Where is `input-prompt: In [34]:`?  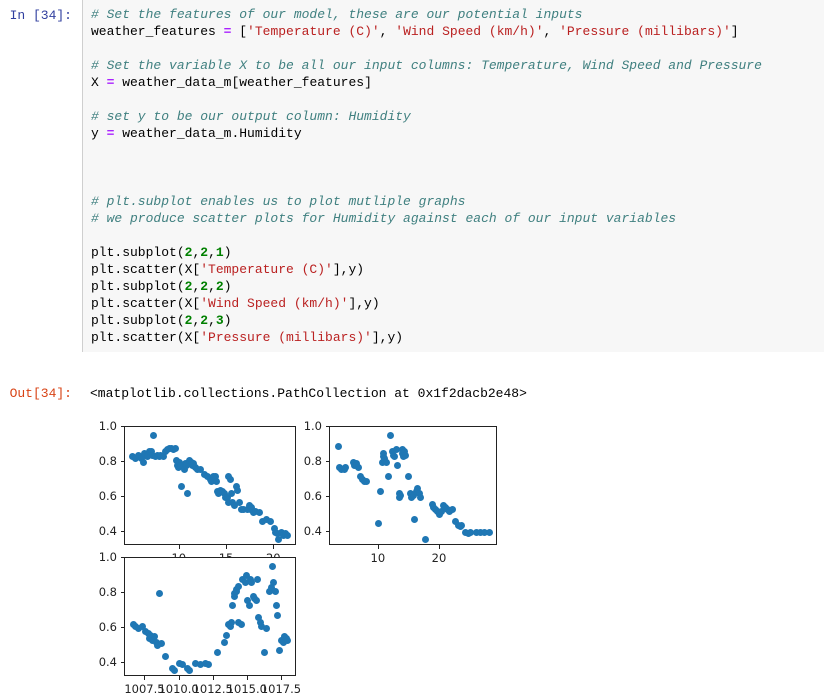 input-prompt: In [34]: is located at coordinates (40, 15).